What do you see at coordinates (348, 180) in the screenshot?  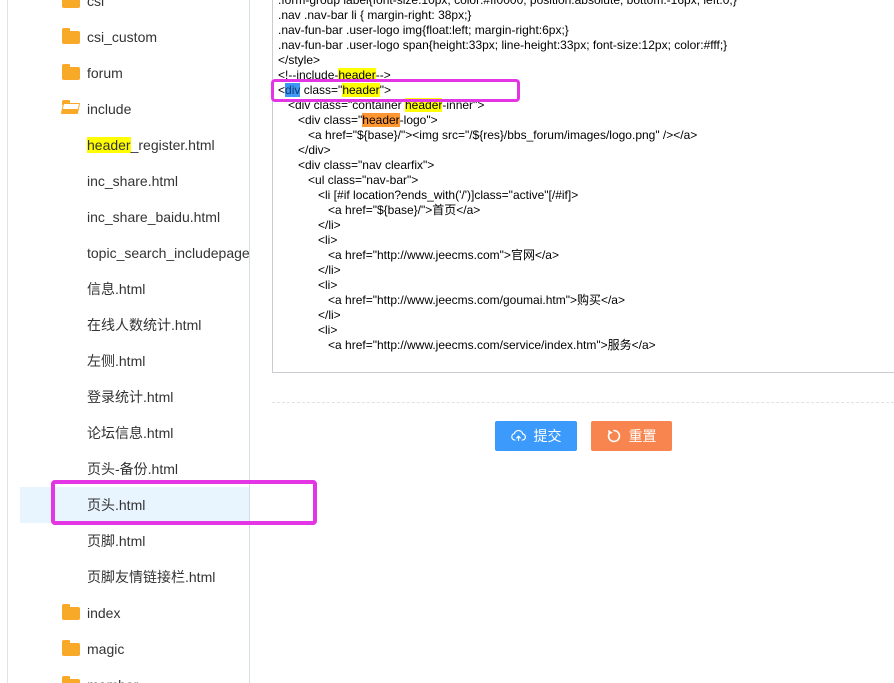 I see `code-line: <ul class="nav-bar">` at bounding box center [348, 180].